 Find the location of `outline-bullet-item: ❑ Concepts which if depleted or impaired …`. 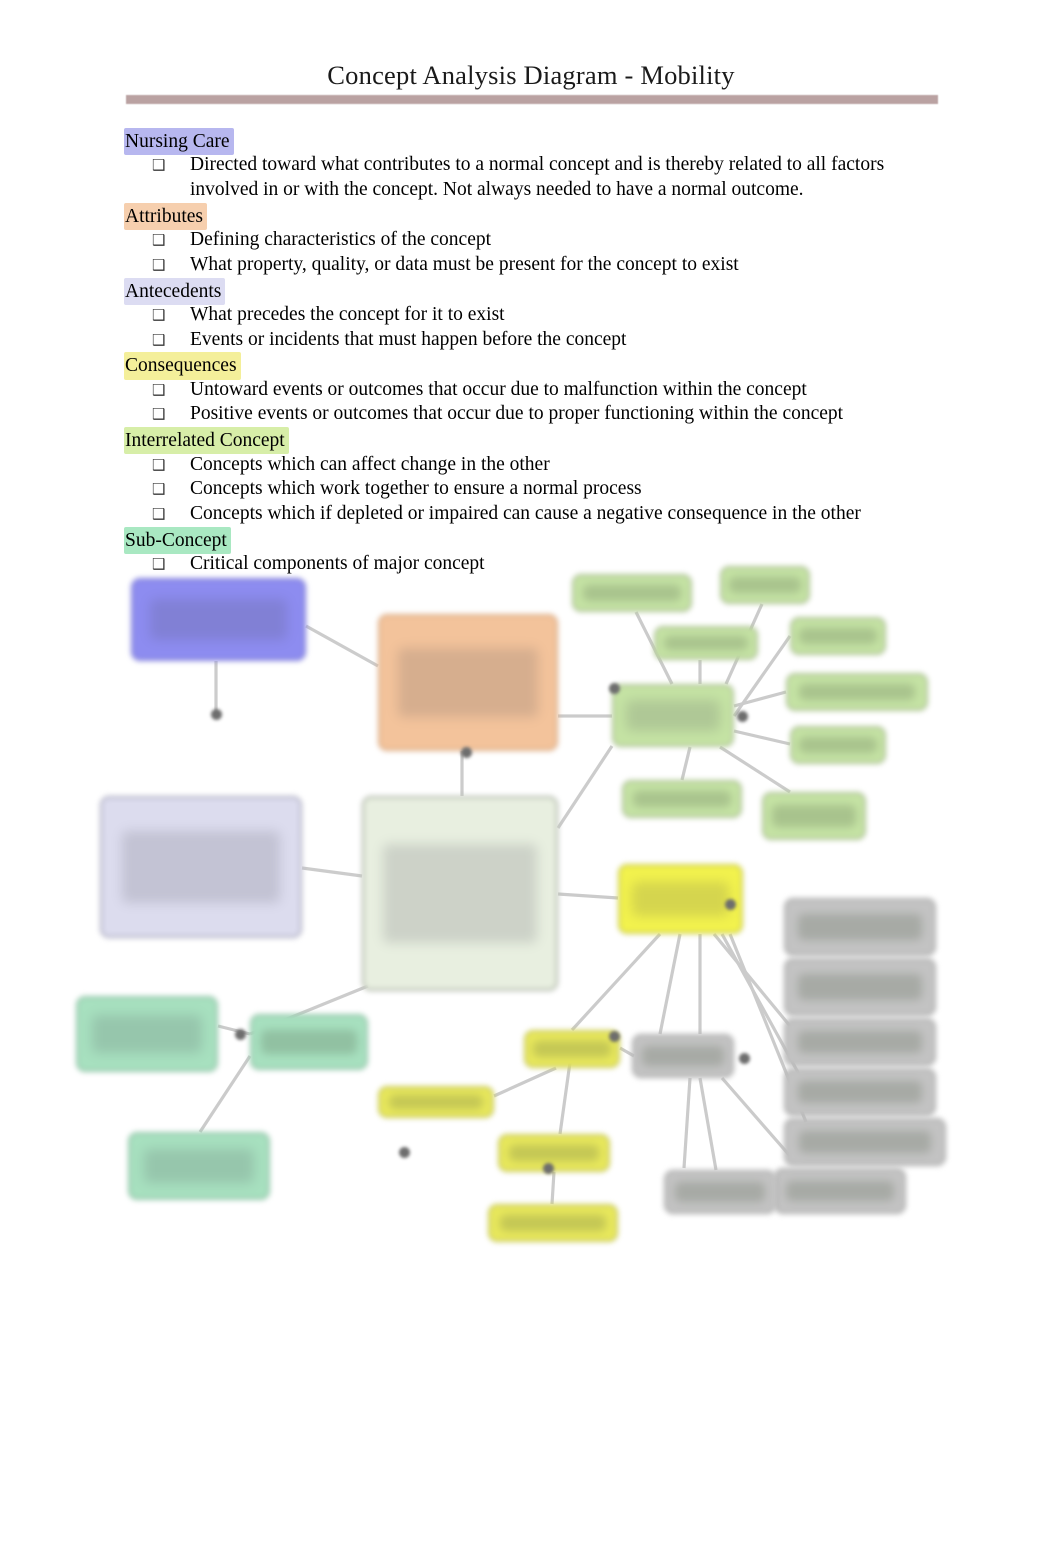

outline-bullet-item: ❑ Concepts which if depleted or impaired … is located at coordinates (530, 514).